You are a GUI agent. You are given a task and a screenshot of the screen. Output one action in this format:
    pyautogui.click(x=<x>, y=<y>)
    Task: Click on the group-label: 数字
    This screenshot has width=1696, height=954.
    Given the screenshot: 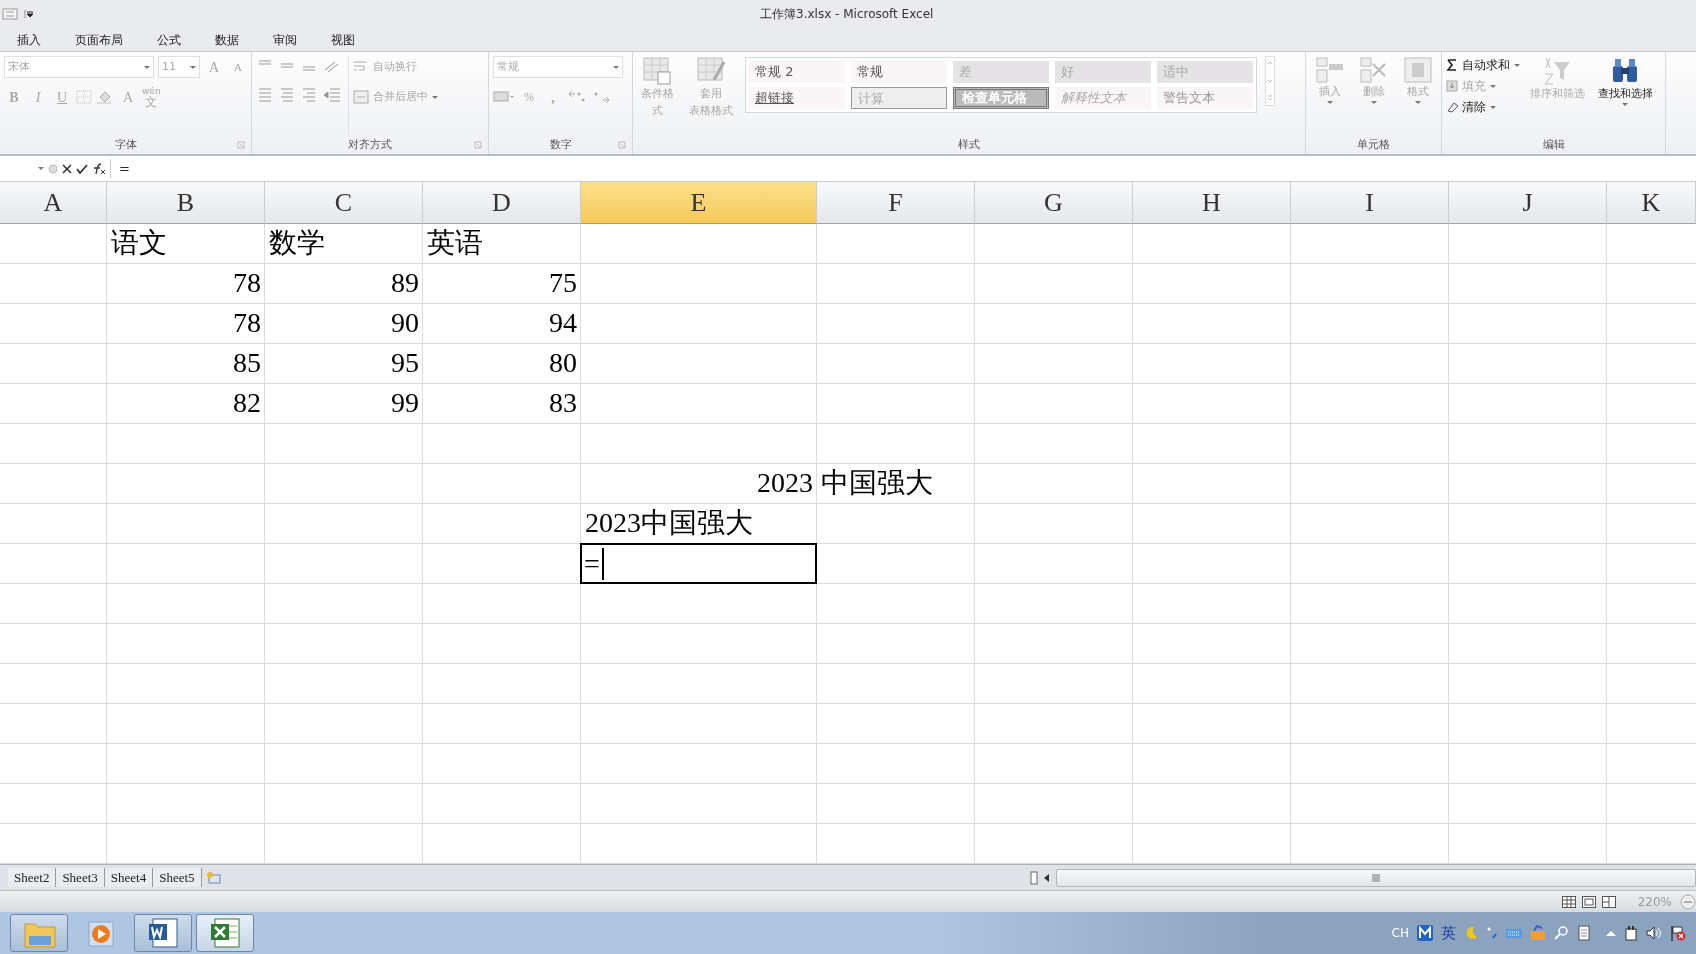 What is the action you would take?
    pyautogui.click(x=560, y=145)
    